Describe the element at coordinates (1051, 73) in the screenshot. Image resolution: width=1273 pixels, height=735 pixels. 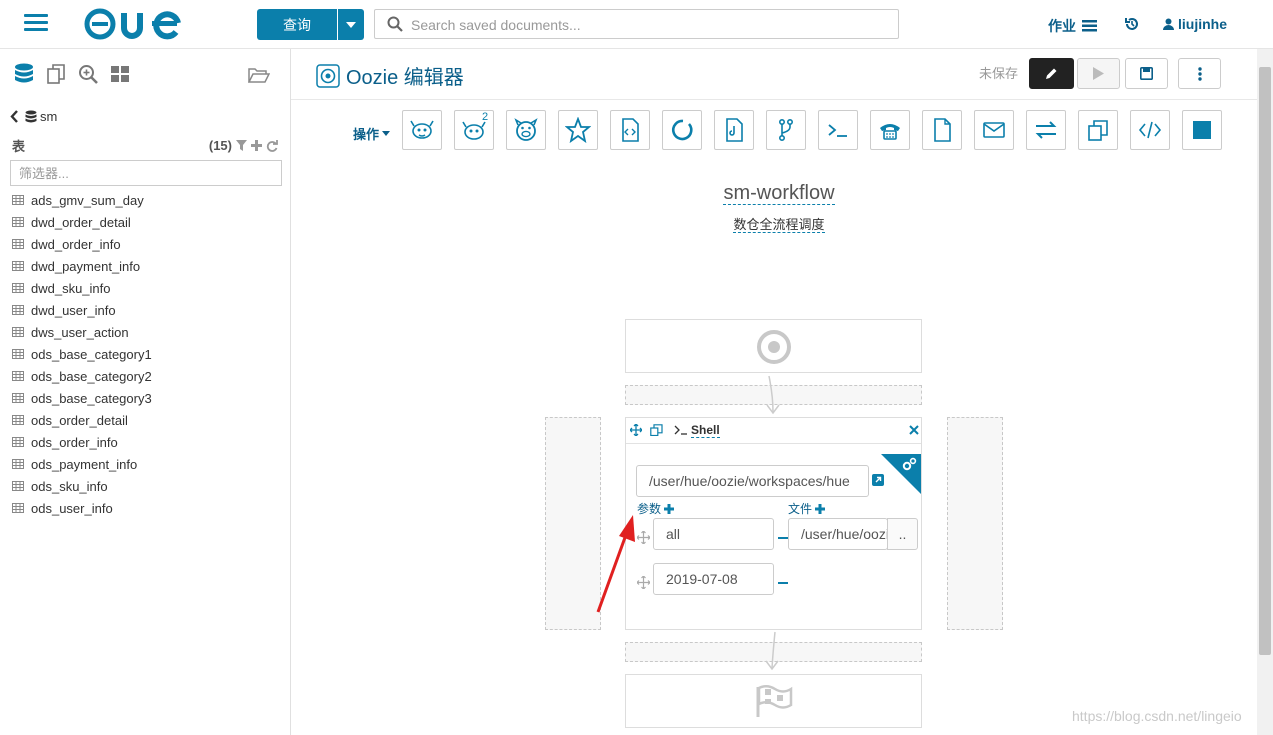
I see `edit-button` at that location.